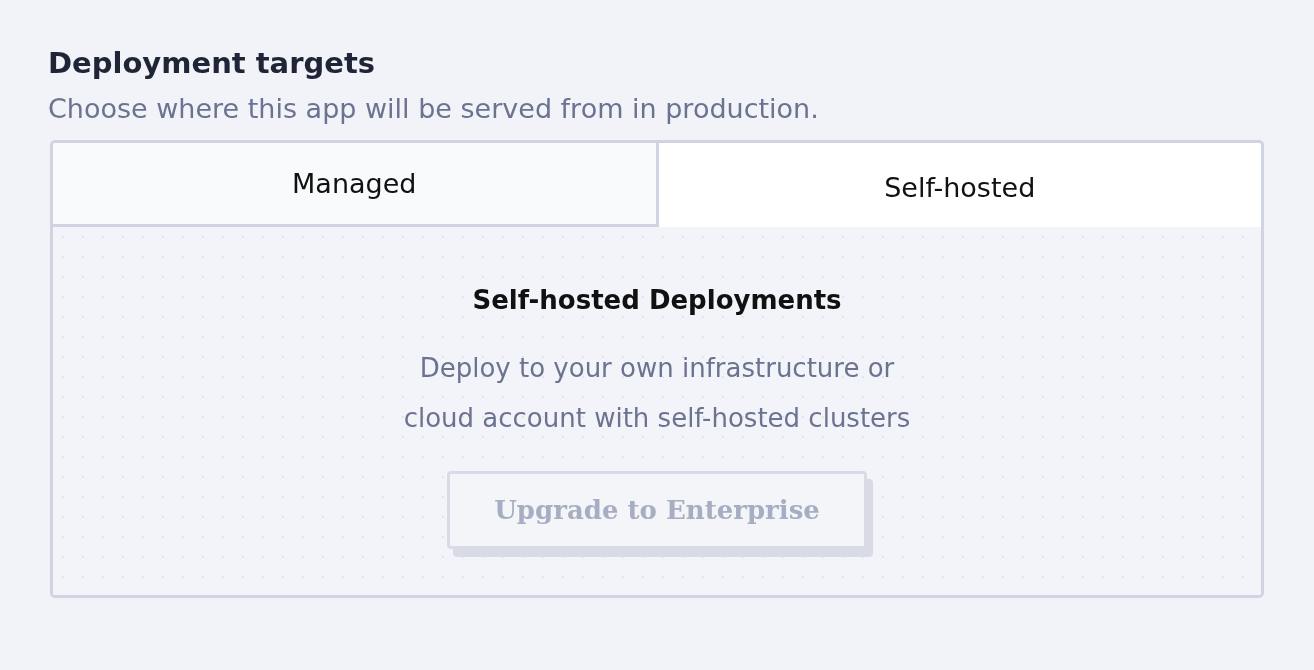 The width and height of the screenshot is (1314, 670). What do you see at coordinates (657, 393) in the screenshot?
I see `panel-description: Deploy to your own infrastructure or cloud account with self-hosted clusters` at bounding box center [657, 393].